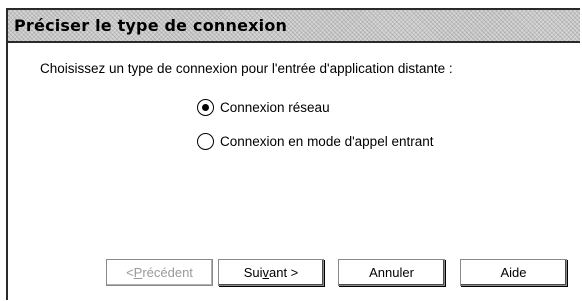 Image resolution: width=582 pixels, height=301 pixels. I want to click on help-button: Aide, so click(513, 272).